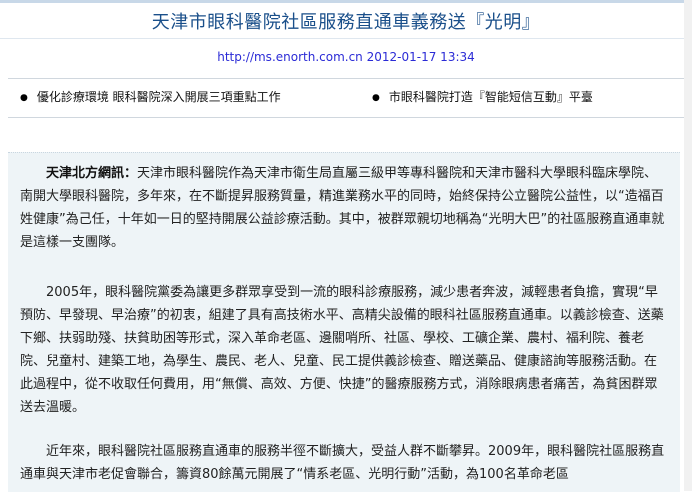 This screenshot has height=492, width=692. Describe the element at coordinates (346, 1) in the screenshot. I see `top-border` at that location.